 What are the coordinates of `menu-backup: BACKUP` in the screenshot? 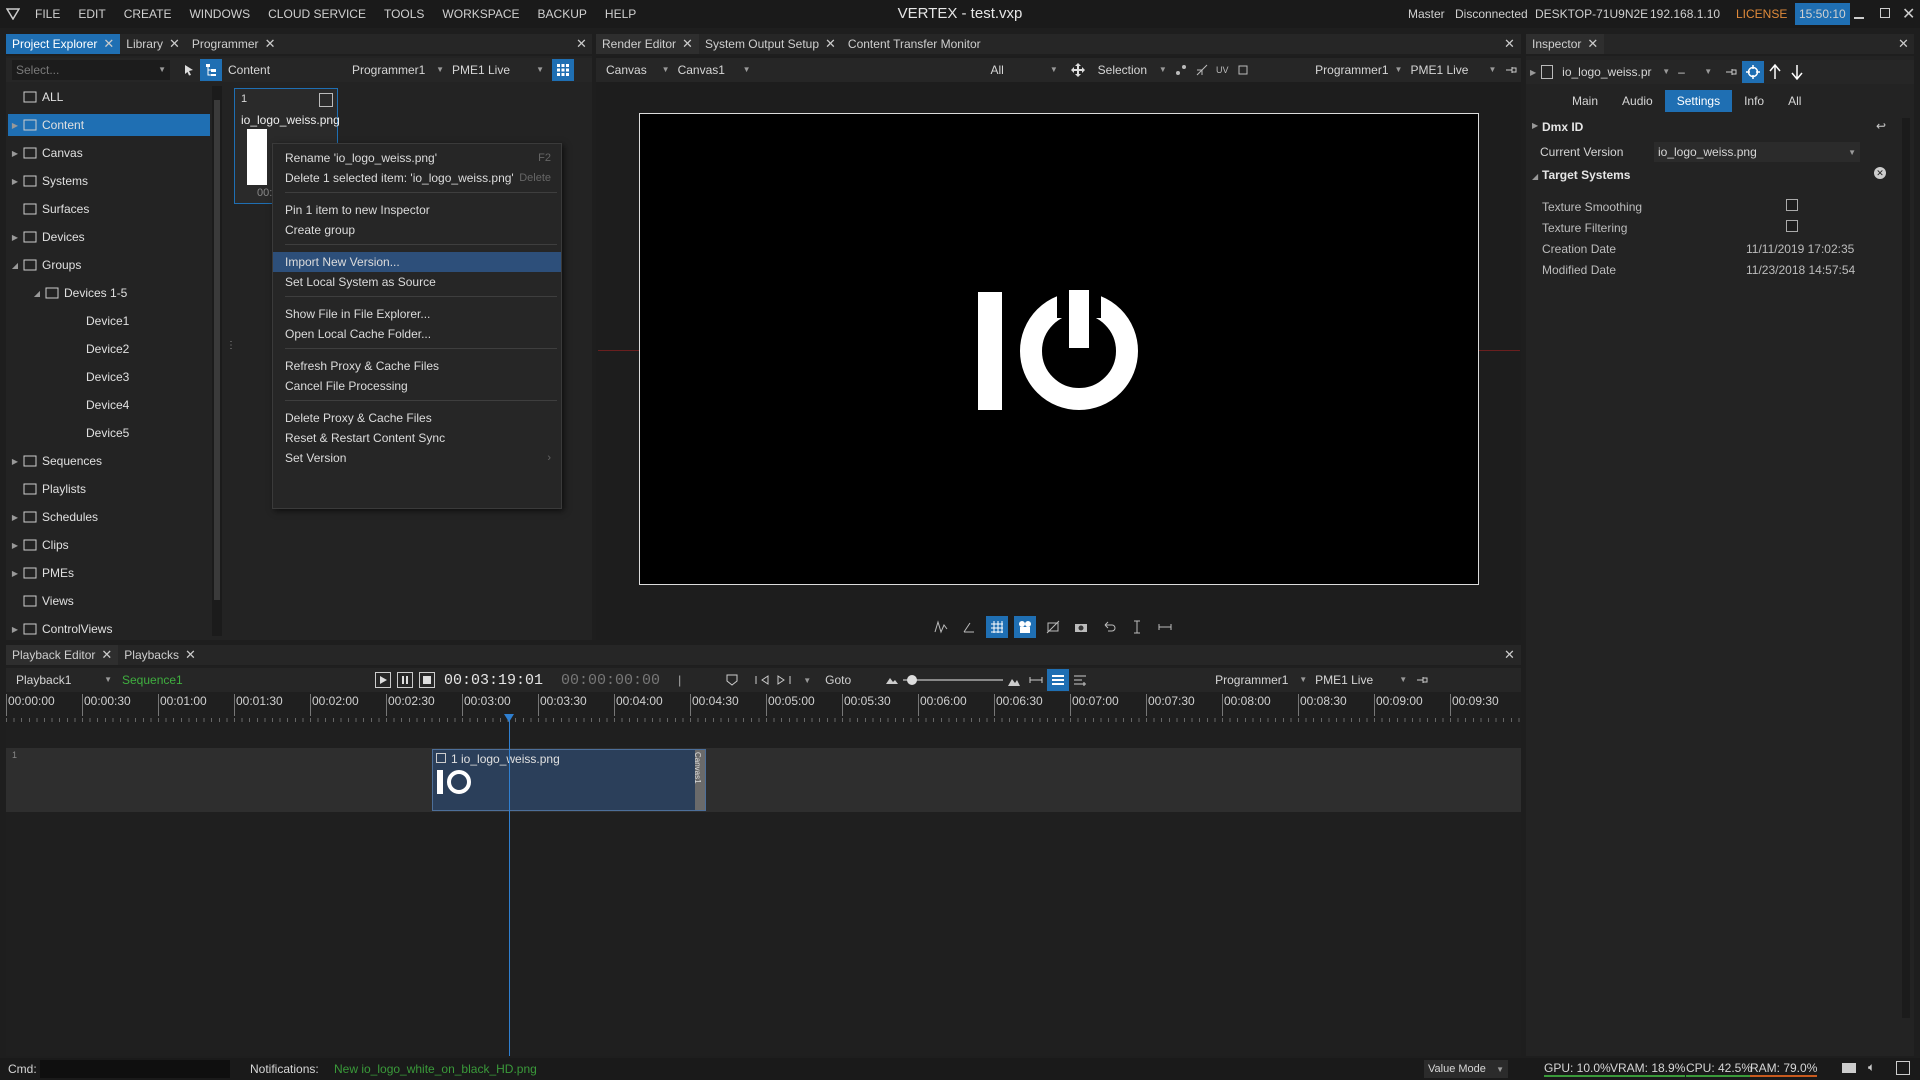 It's located at (562, 14).